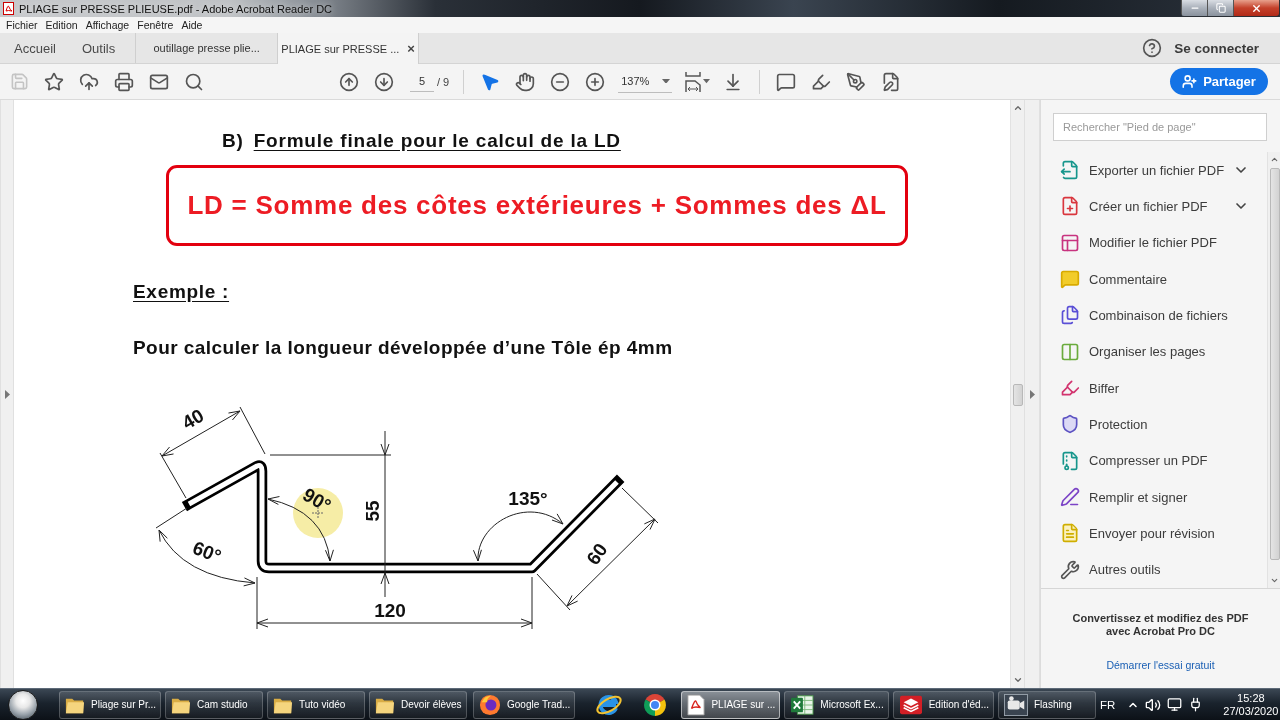  What do you see at coordinates (97, 48) in the screenshot?
I see `nav-tab: Outils` at bounding box center [97, 48].